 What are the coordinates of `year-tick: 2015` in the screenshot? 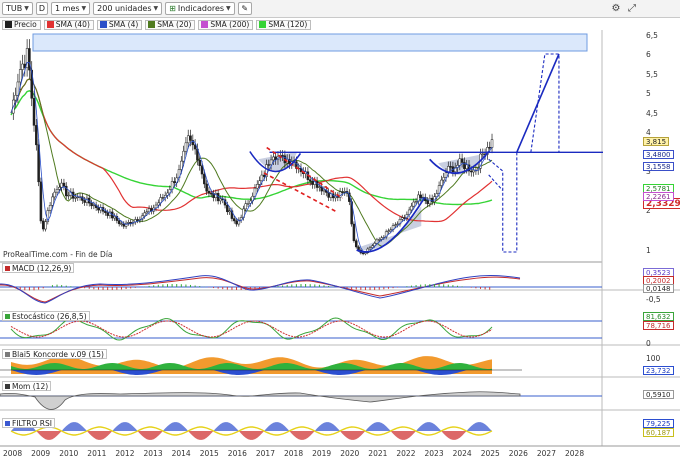 It's located at (209, 453).